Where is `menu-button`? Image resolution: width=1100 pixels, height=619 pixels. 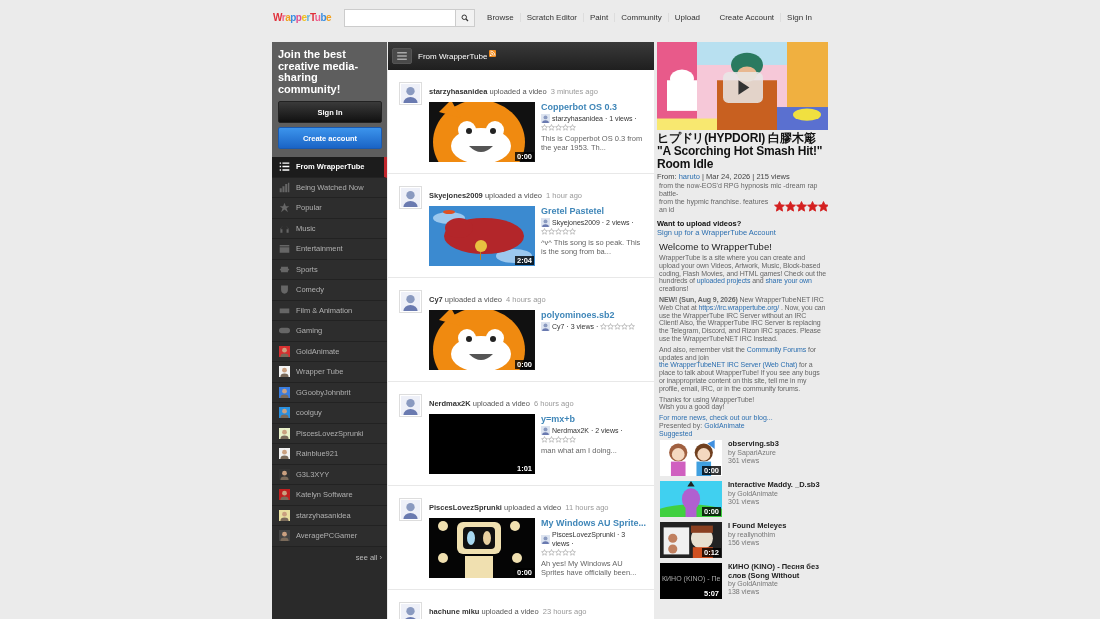
menu-button is located at coordinates (402, 56).